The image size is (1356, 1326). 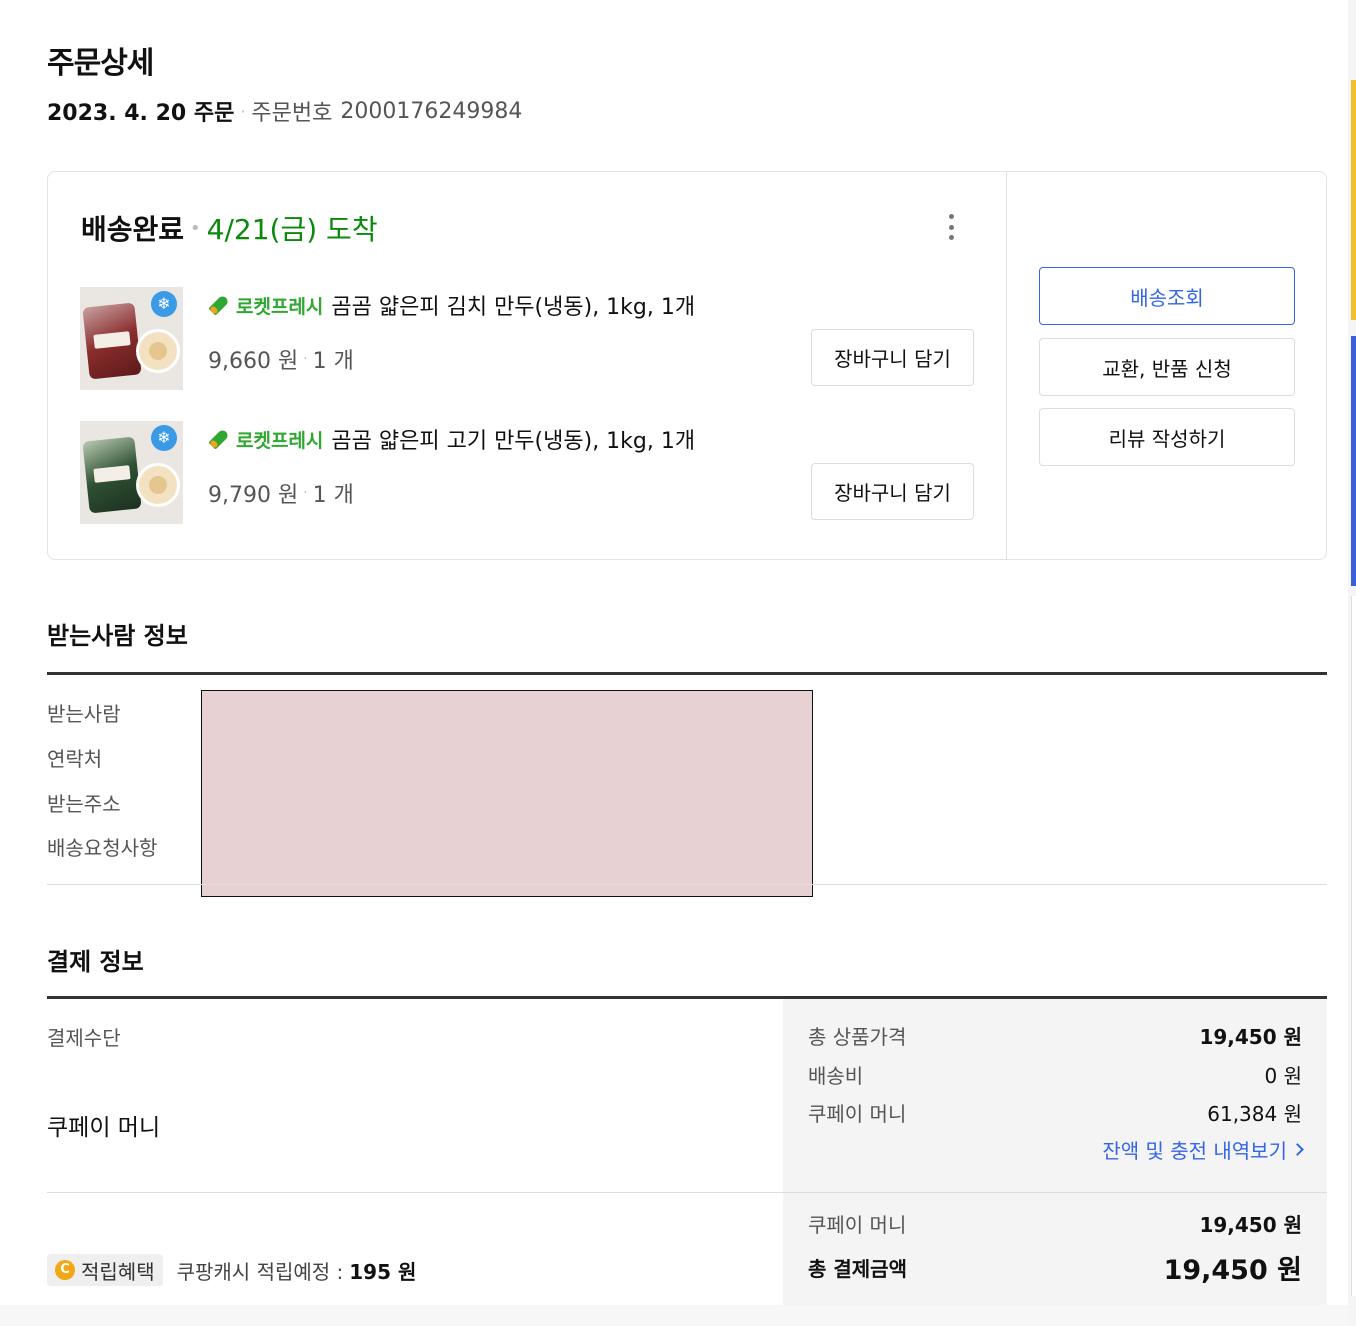 What do you see at coordinates (292, 229) in the screenshot?
I see `arrival-date: 4/21(금) 도착` at bounding box center [292, 229].